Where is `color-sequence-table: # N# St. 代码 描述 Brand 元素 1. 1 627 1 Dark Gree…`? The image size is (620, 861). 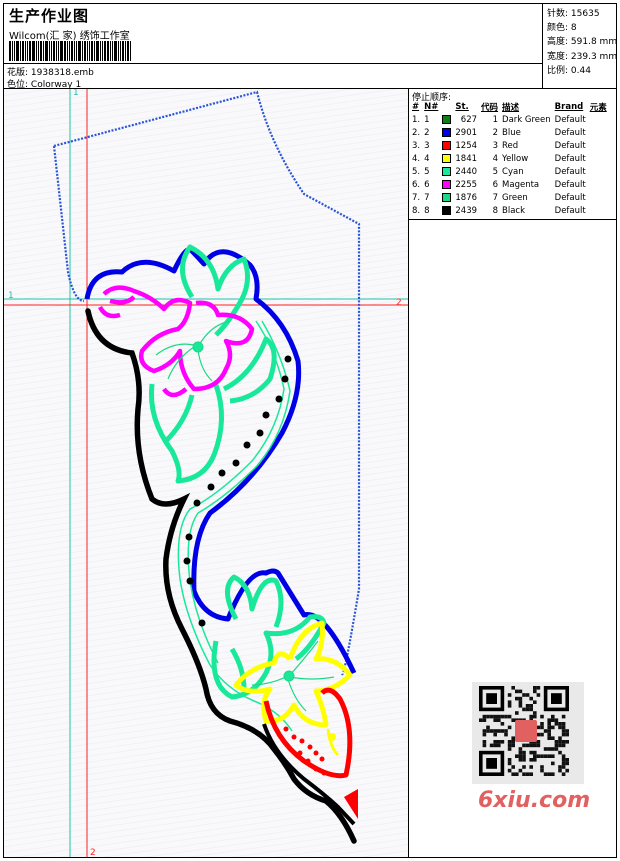 color-sequence-table: # N# St. 代码 描述 Brand 元素 1. 1 627 1 Dark Gree… is located at coordinates (509, 158).